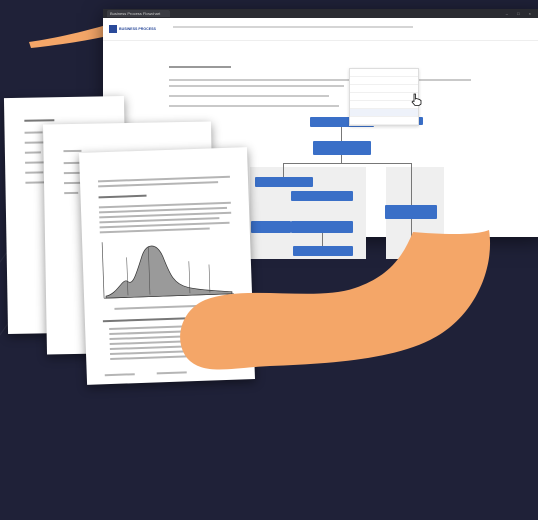 The image size is (538, 520). What do you see at coordinates (384, 113) in the screenshot?
I see `dropdown-item-active` at bounding box center [384, 113].